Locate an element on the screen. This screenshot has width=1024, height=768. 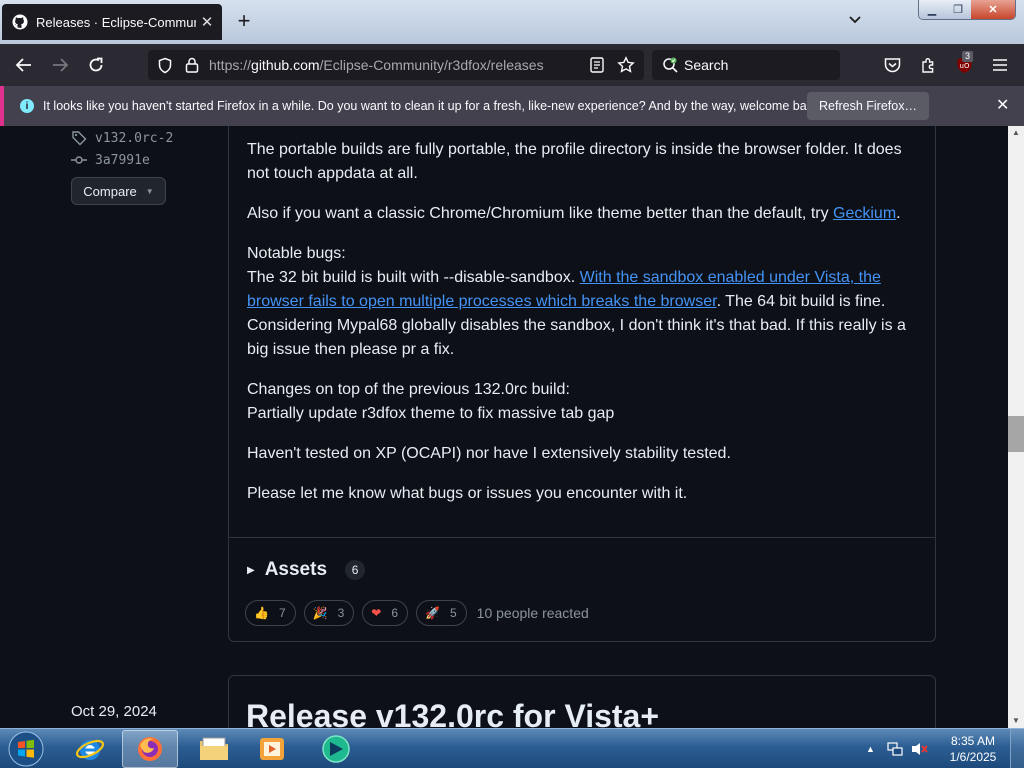
reactions-bar: 👍 7 🎉 3 ❤ 6 🚀 5 10 people reacted is located at coordinates (417, 613).